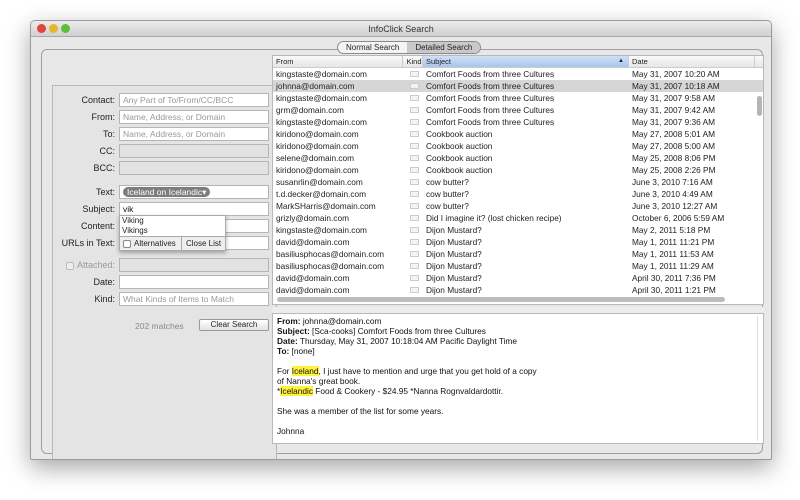 This screenshot has height=500, width=800. Describe the element at coordinates (372, 47) in the screenshot. I see `tab-normal-search: Normal Search` at that location.